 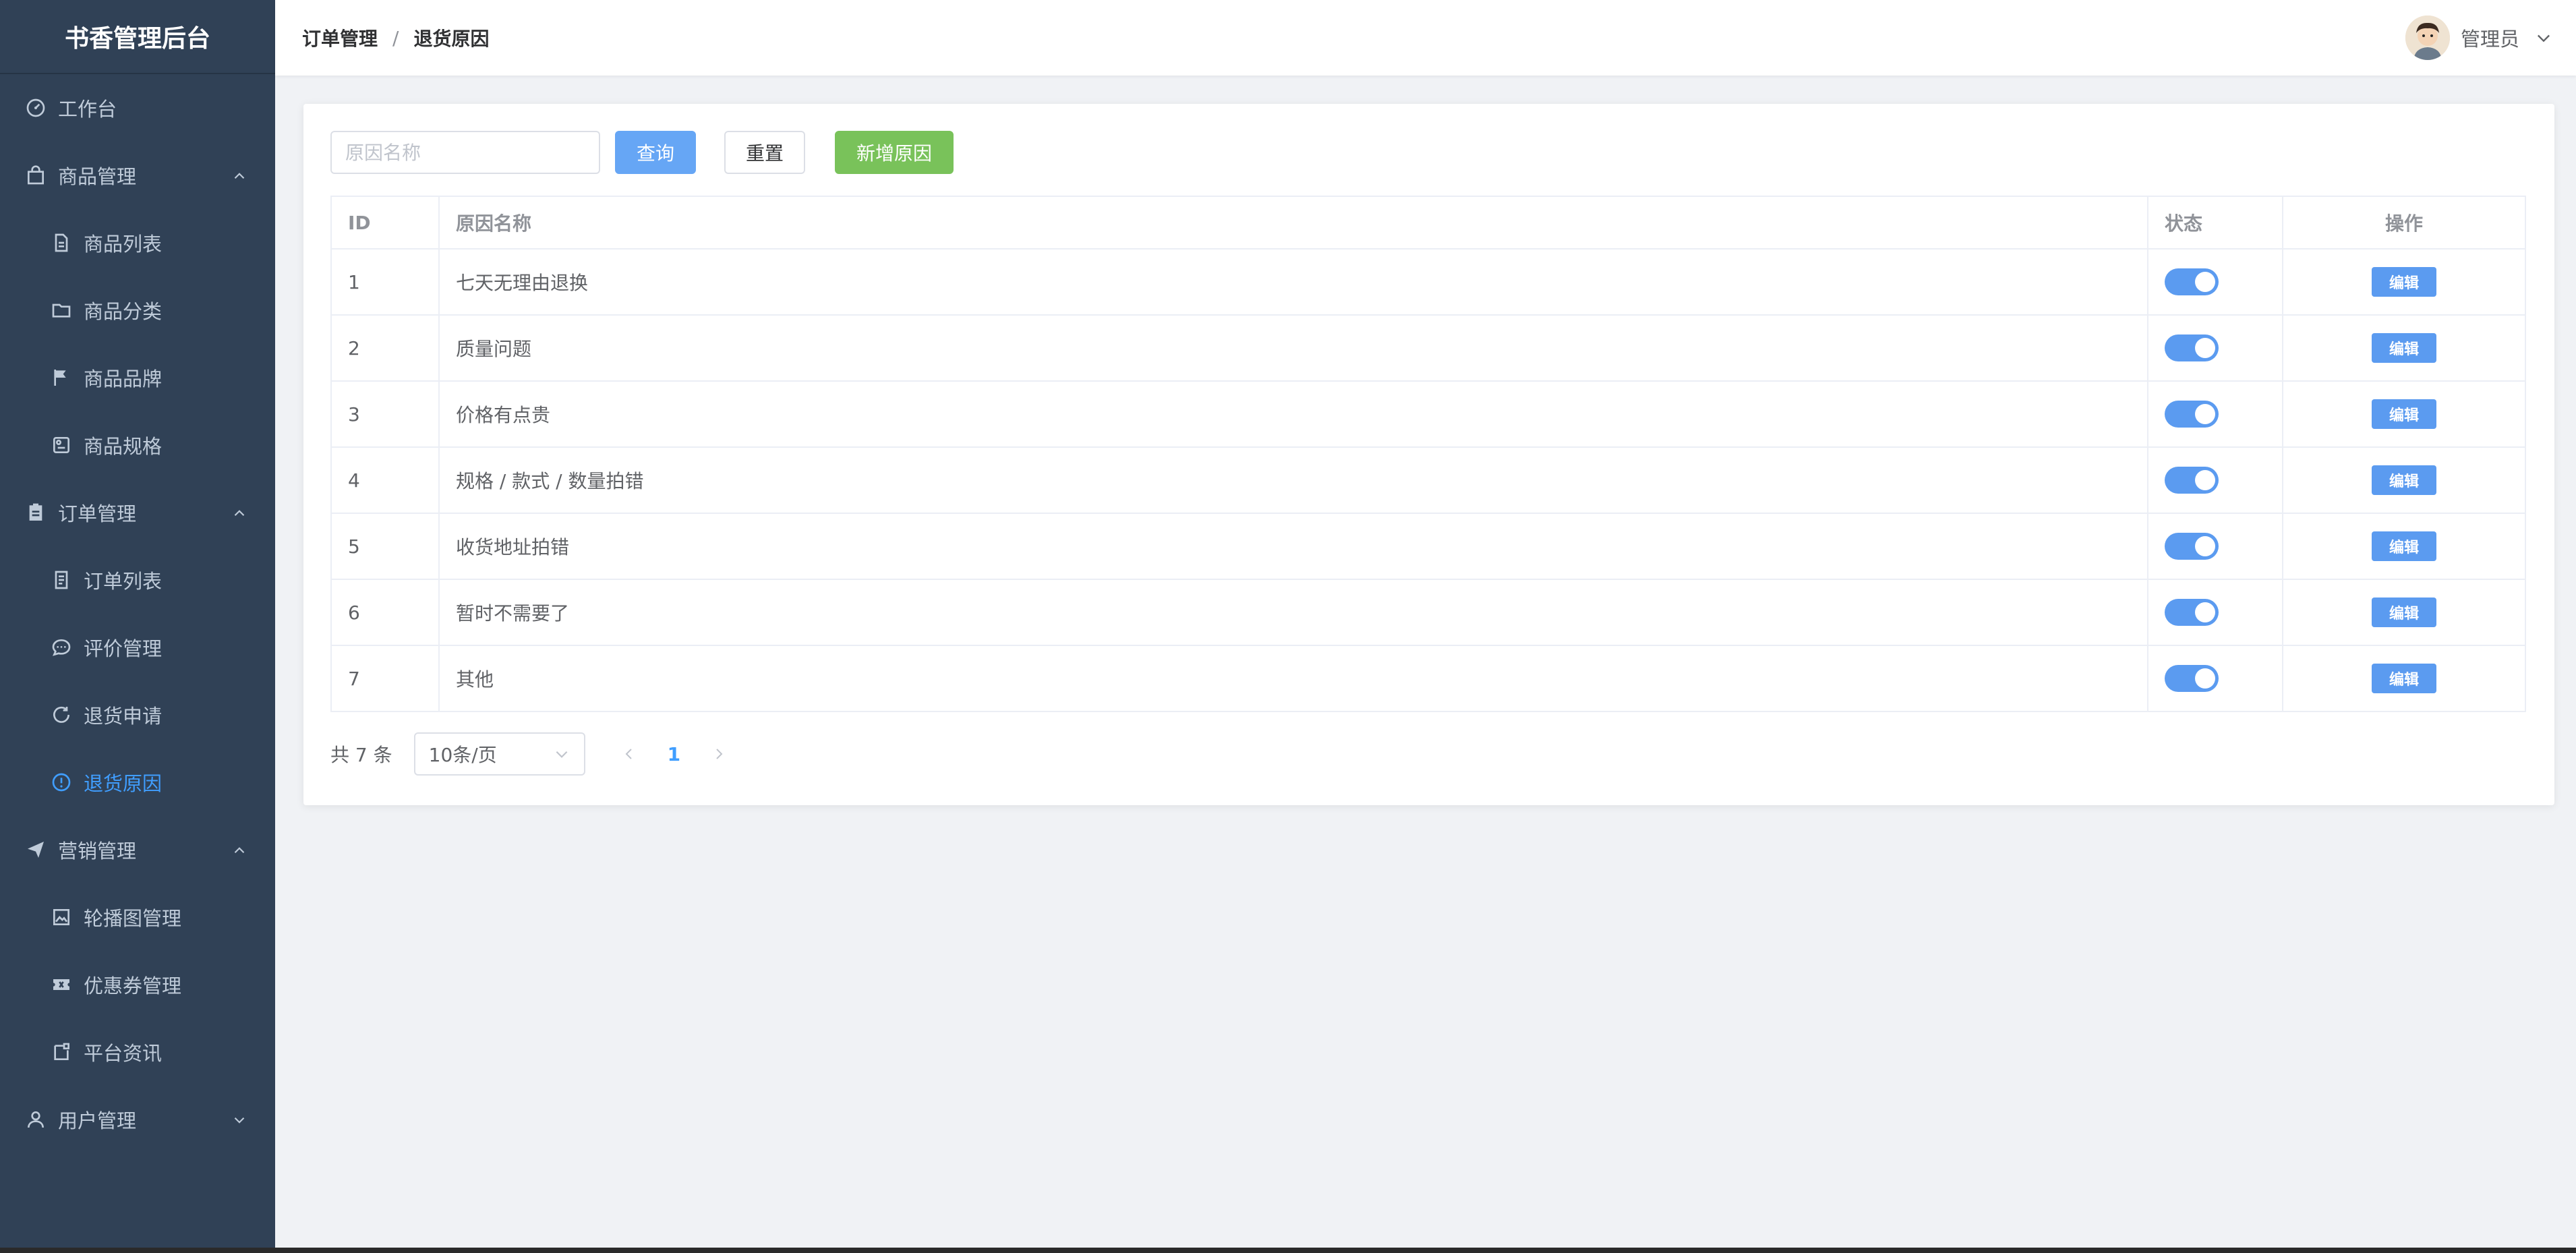 What do you see at coordinates (1293, 480) in the screenshot?
I see `cell-reason-name: 规格 / 款式 / 数量拍错` at bounding box center [1293, 480].